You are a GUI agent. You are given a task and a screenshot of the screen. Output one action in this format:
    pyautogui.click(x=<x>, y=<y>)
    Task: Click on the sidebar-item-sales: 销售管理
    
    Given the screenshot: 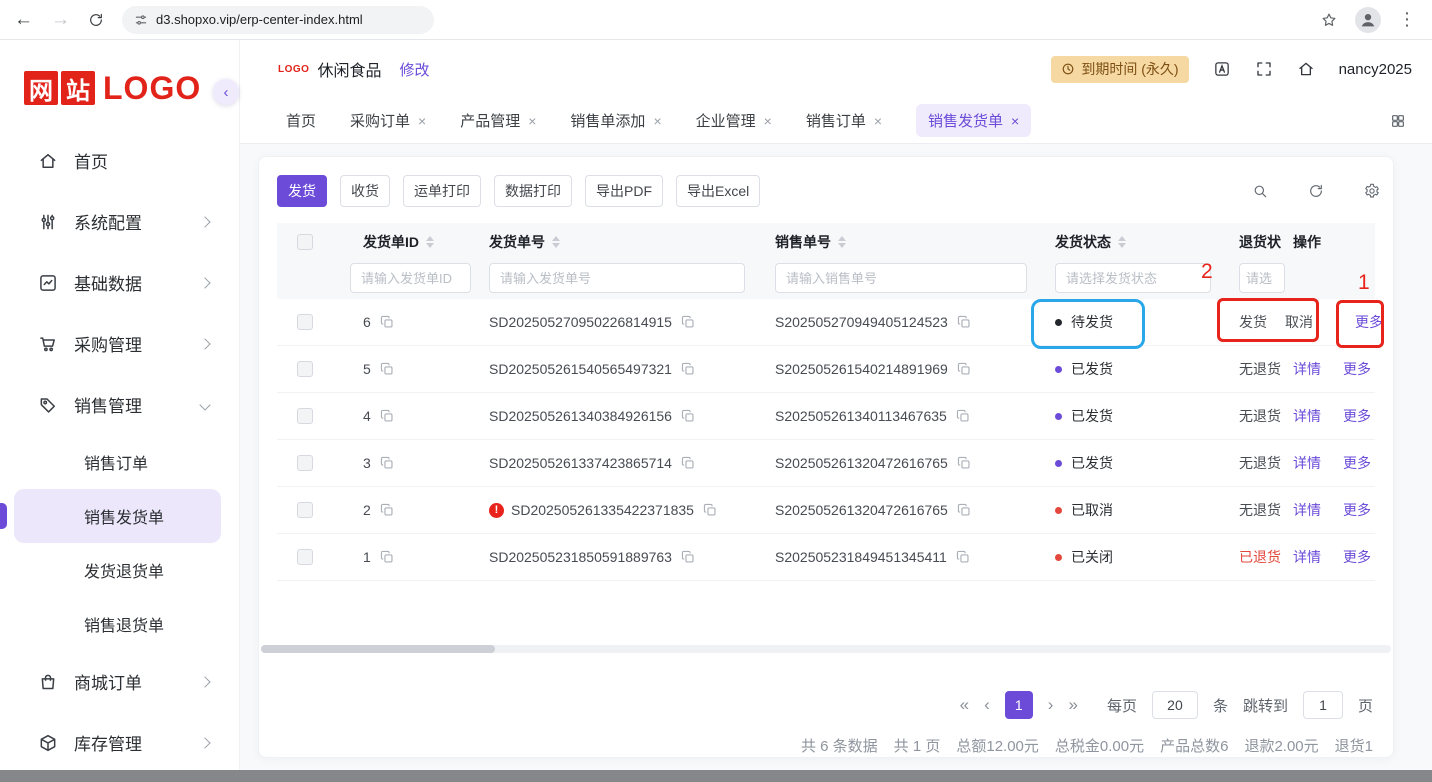 What is the action you would take?
    pyautogui.click(x=119, y=404)
    